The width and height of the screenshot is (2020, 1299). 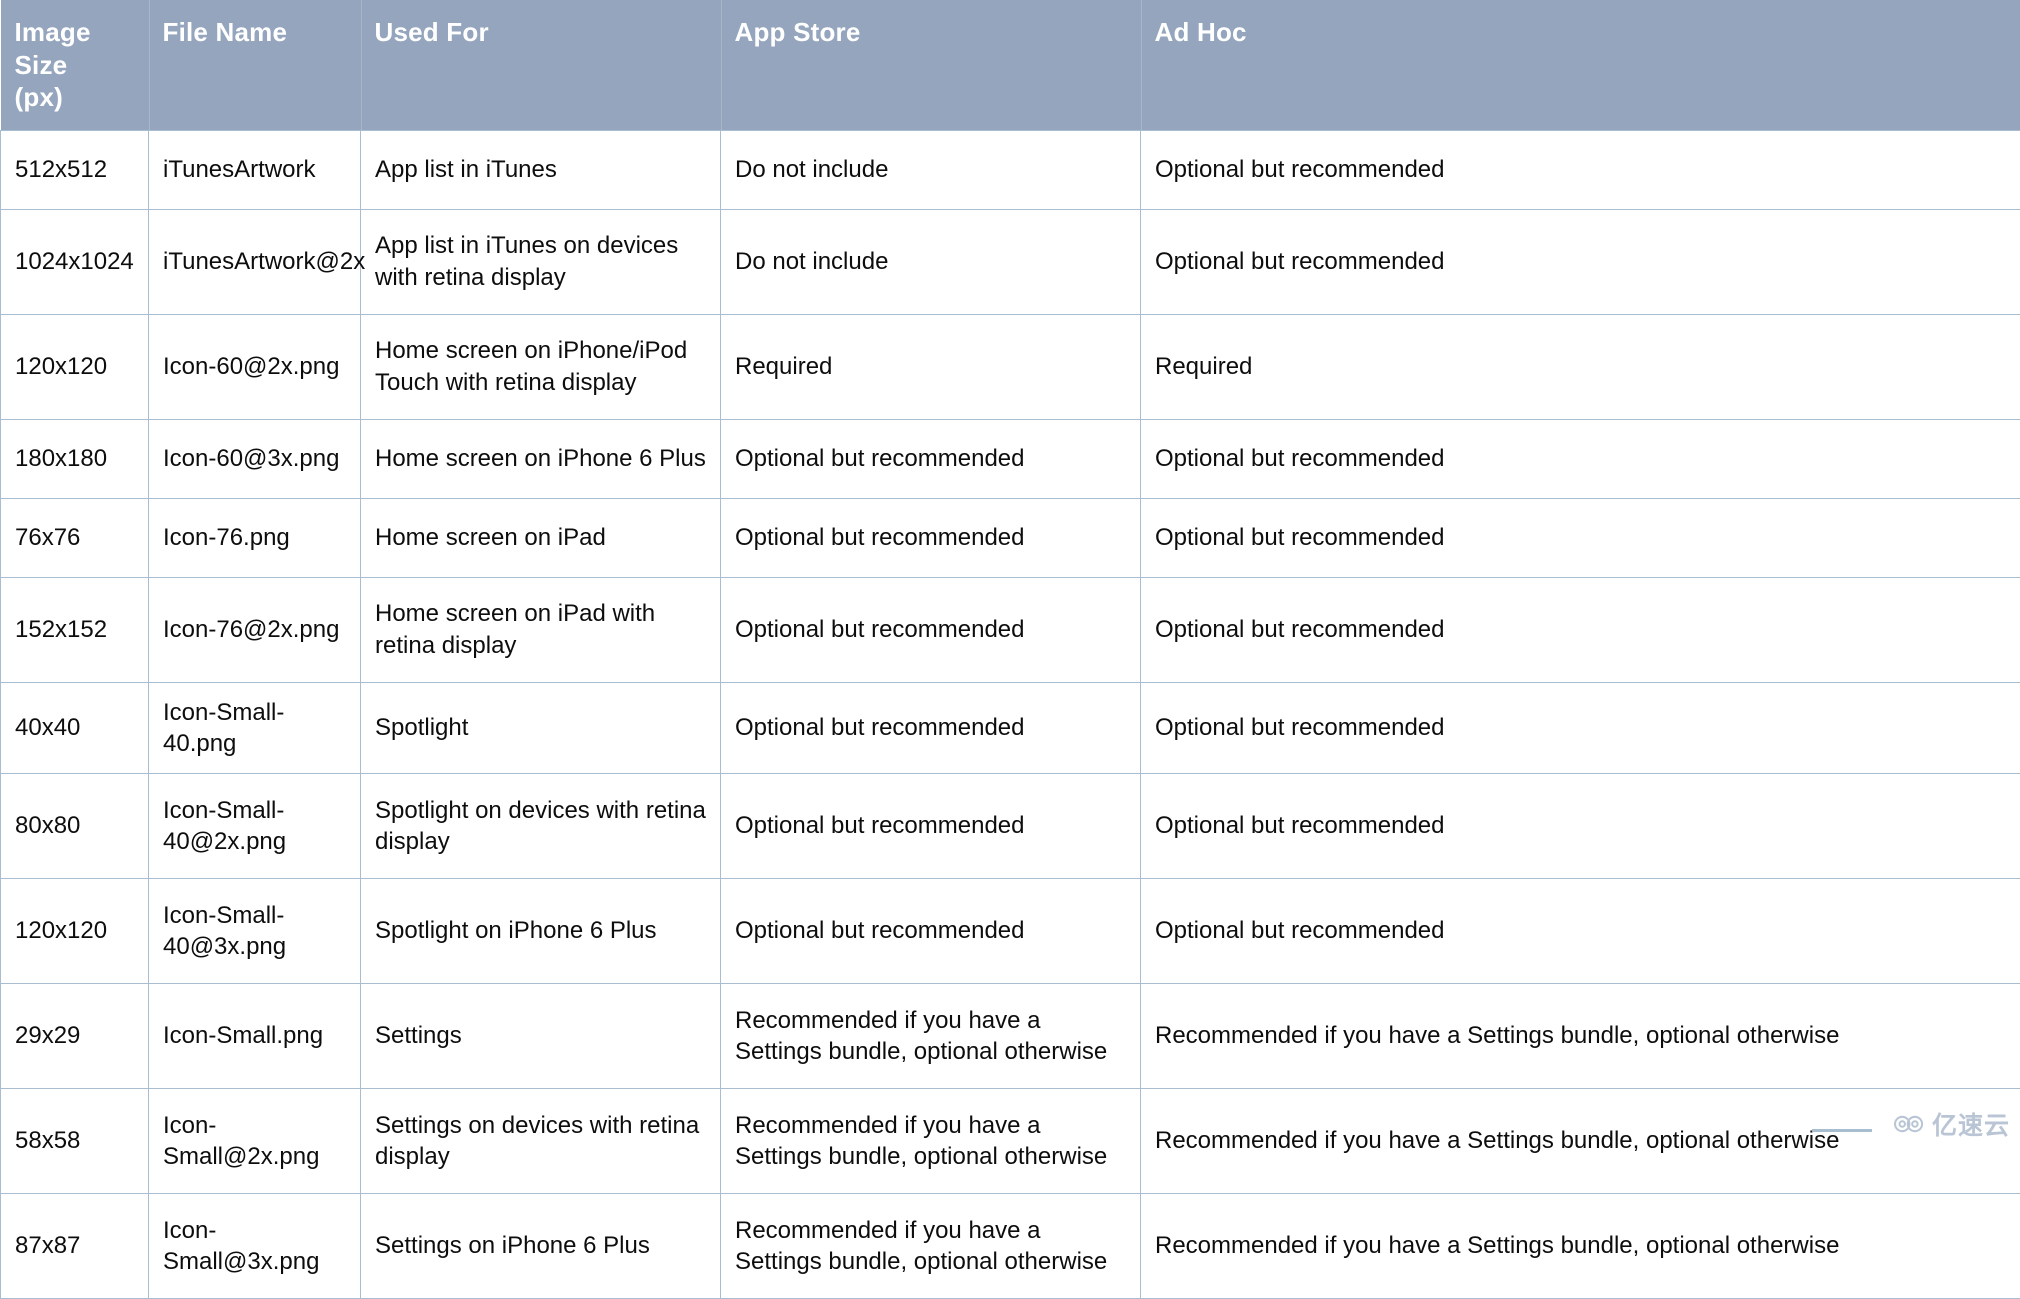 I want to click on cell-used-for: Settings on devices with retina display, so click(x=541, y=1140).